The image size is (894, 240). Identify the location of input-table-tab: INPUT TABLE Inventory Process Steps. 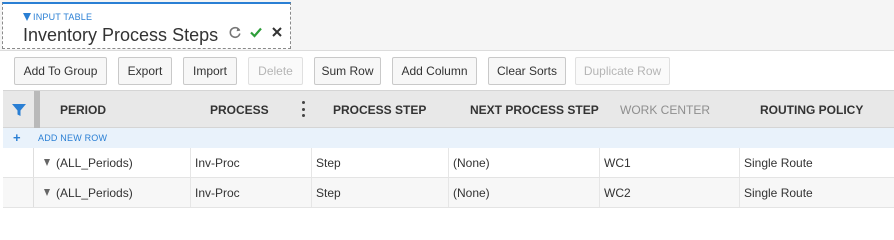
(146, 25).